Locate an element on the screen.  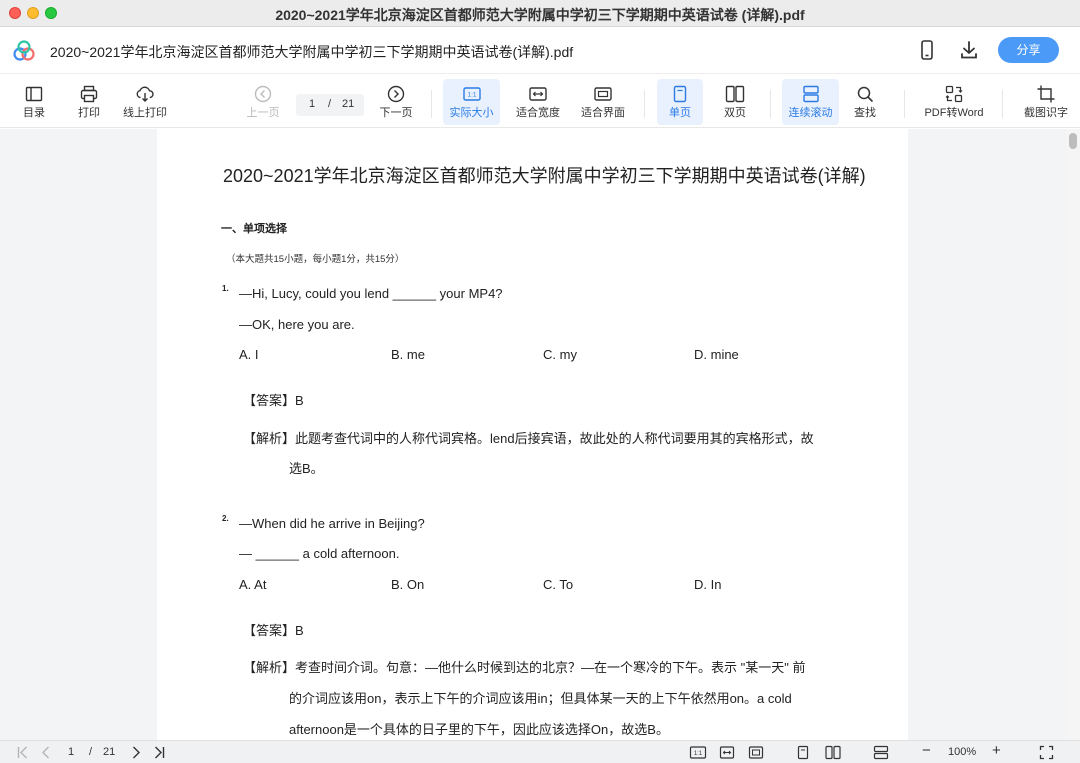
vertical-scrollbar is located at coordinates (1073, 434).